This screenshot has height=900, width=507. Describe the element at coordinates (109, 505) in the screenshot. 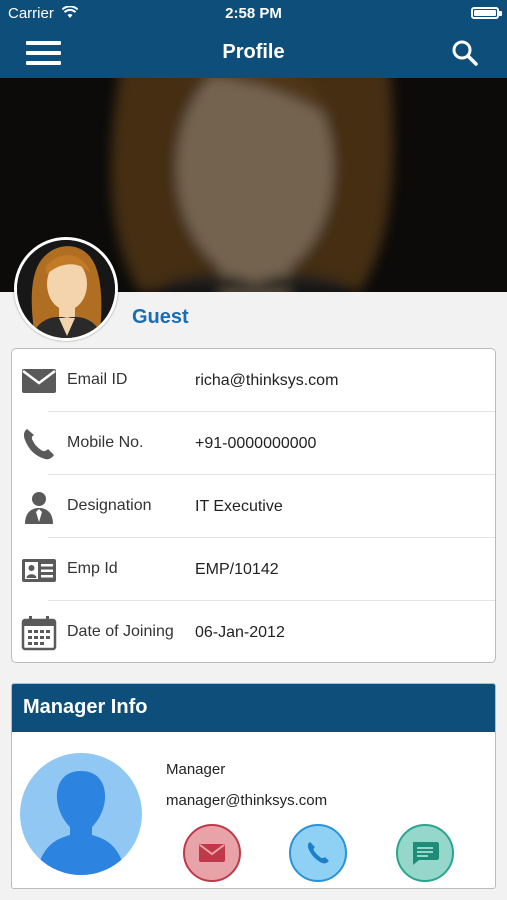

I see `info-label: Designation` at that location.